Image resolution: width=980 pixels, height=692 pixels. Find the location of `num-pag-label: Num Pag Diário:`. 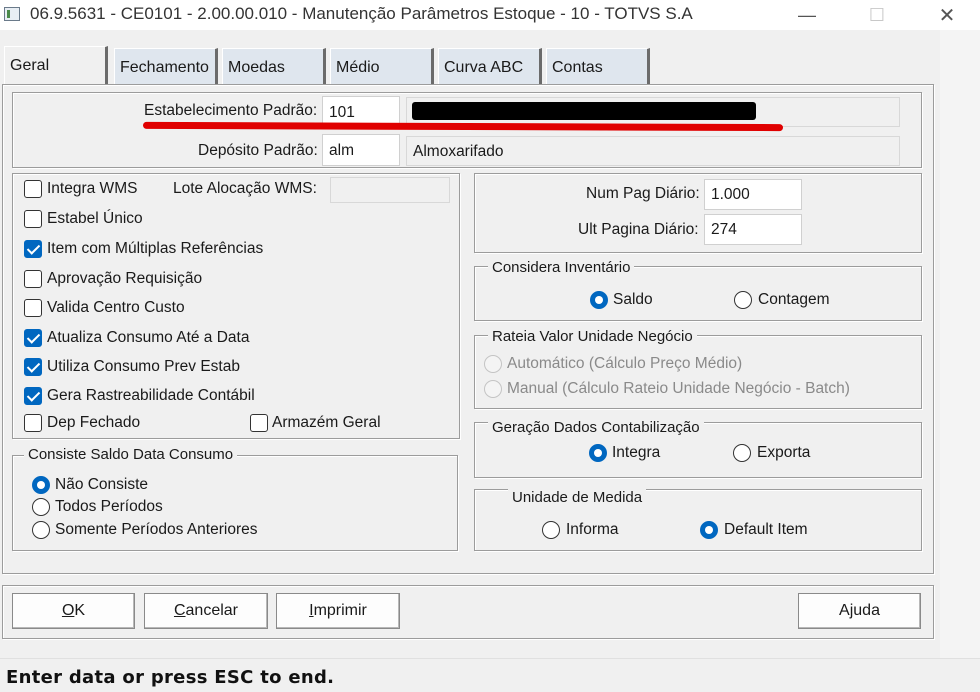

num-pag-label: Num Pag Diário: is located at coordinates (643, 193).